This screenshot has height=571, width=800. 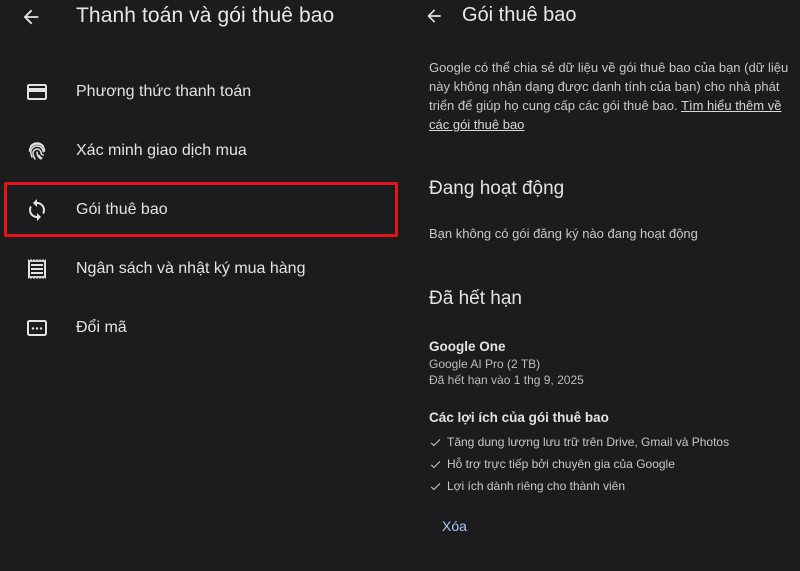 I want to click on menu-item-purchase-verification: Xác minh giao dịch mua, so click(x=206, y=151).